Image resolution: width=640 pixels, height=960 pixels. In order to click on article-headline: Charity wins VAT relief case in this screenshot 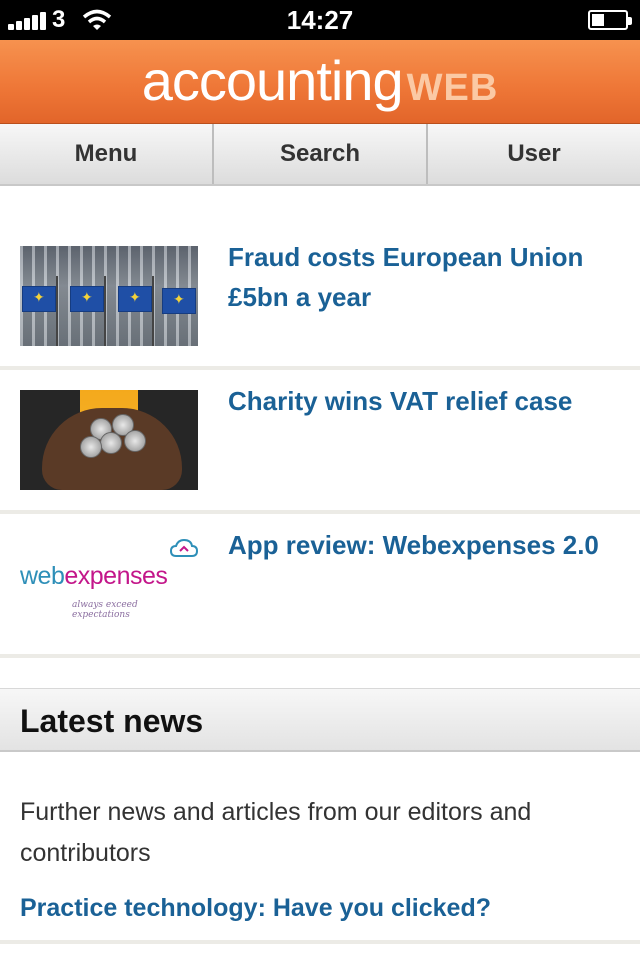, I will do `click(425, 401)`.